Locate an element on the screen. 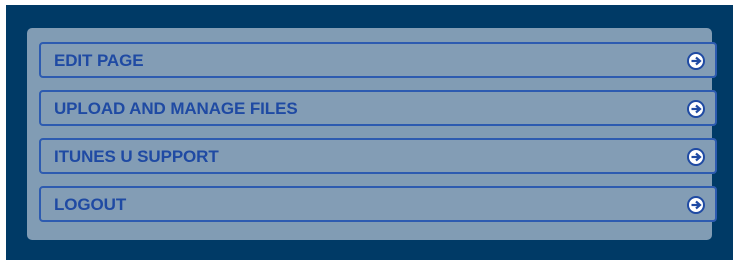  upload-manage-files-label: UPLOAD AND MANAGE FILES is located at coordinates (176, 108).